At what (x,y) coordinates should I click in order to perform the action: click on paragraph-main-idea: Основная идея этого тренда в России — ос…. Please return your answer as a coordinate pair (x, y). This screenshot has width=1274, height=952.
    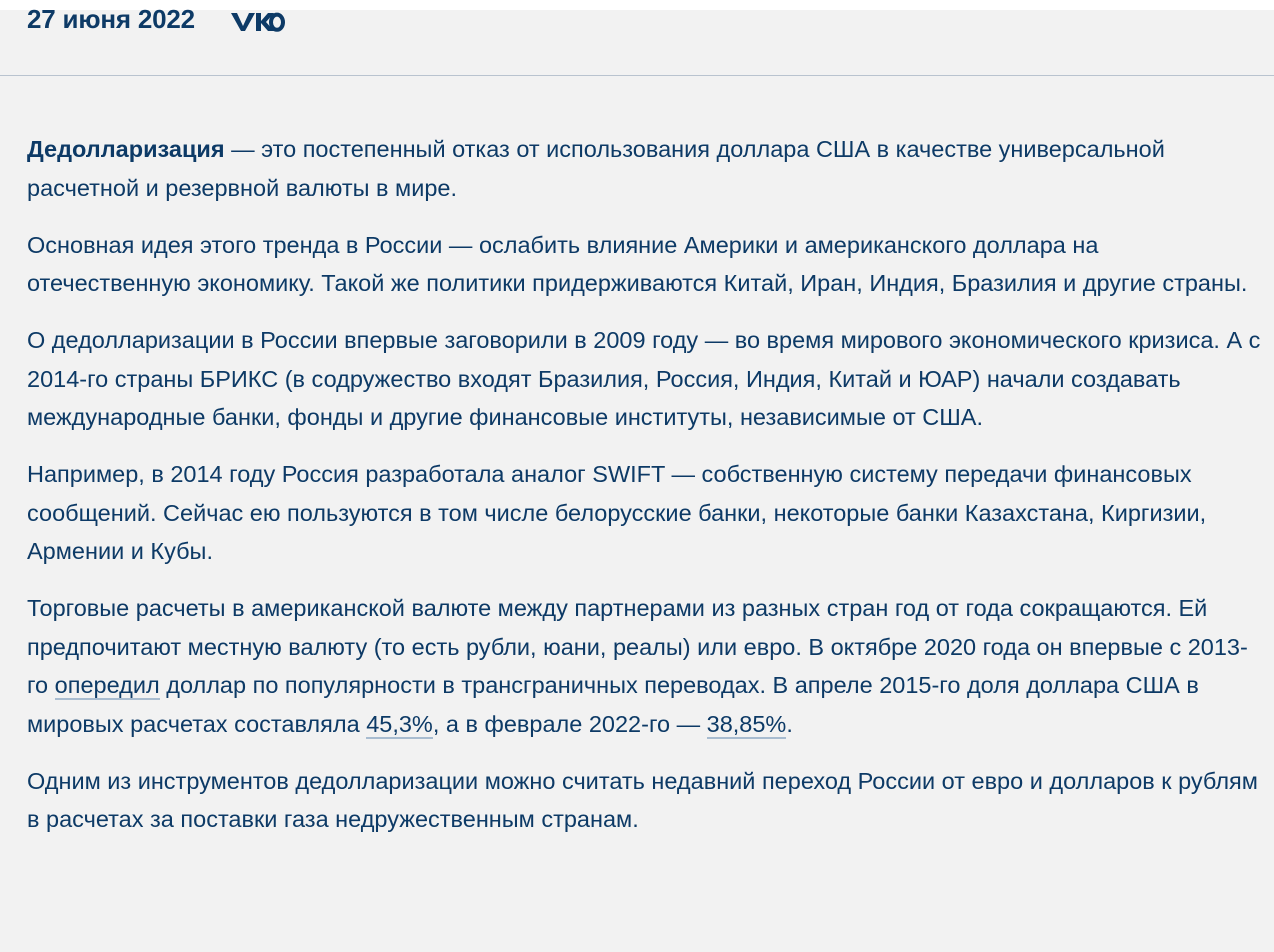
    Looking at the image, I should click on (637, 264).